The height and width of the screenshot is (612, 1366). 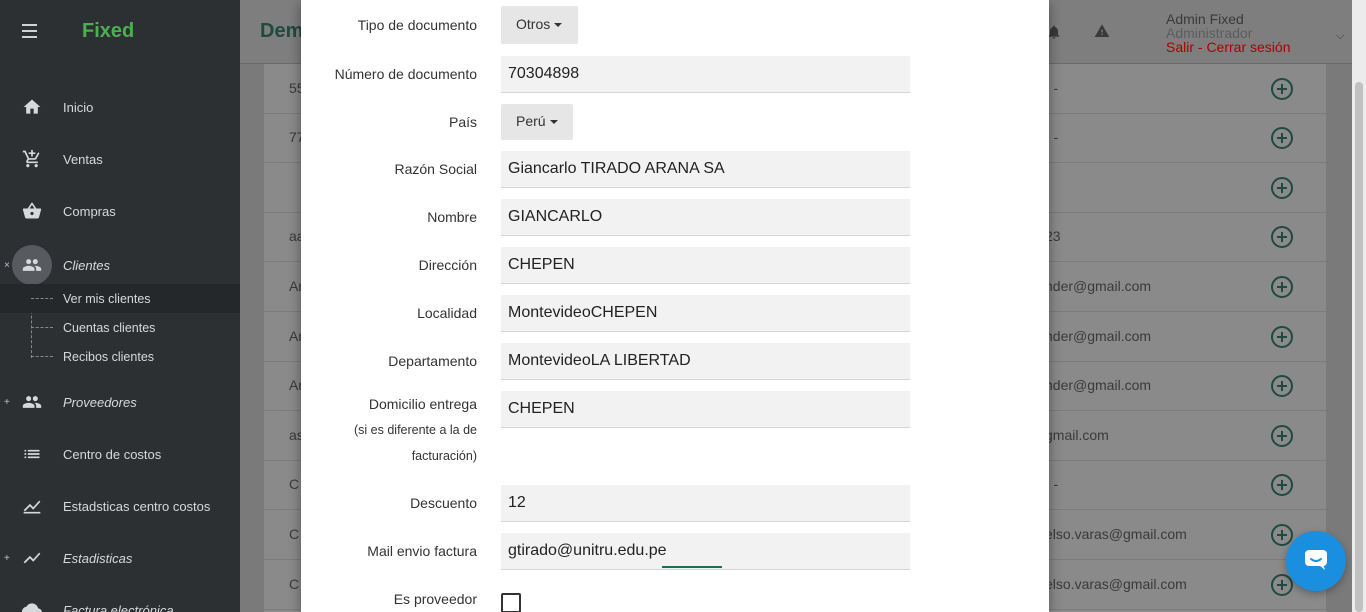 I want to click on user-role: Administrador, so click(x=1209, y=33).